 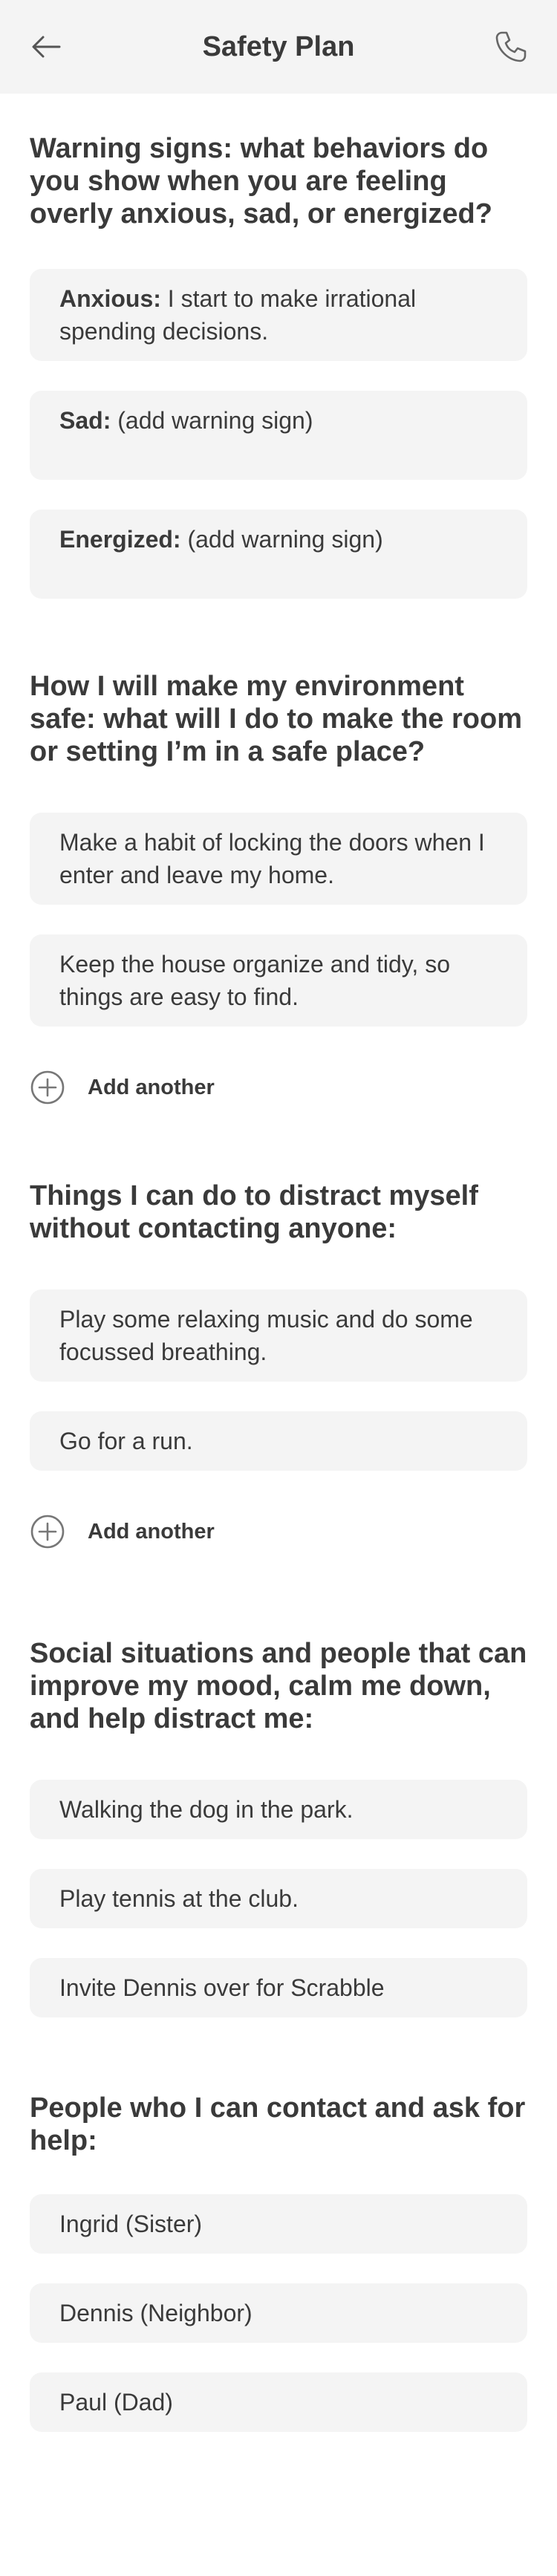 What do you see at coordinates (279, 1898) in the screenshot?
I see `social-item: Play tennis at the club.` at bounding box center [279, 1898].